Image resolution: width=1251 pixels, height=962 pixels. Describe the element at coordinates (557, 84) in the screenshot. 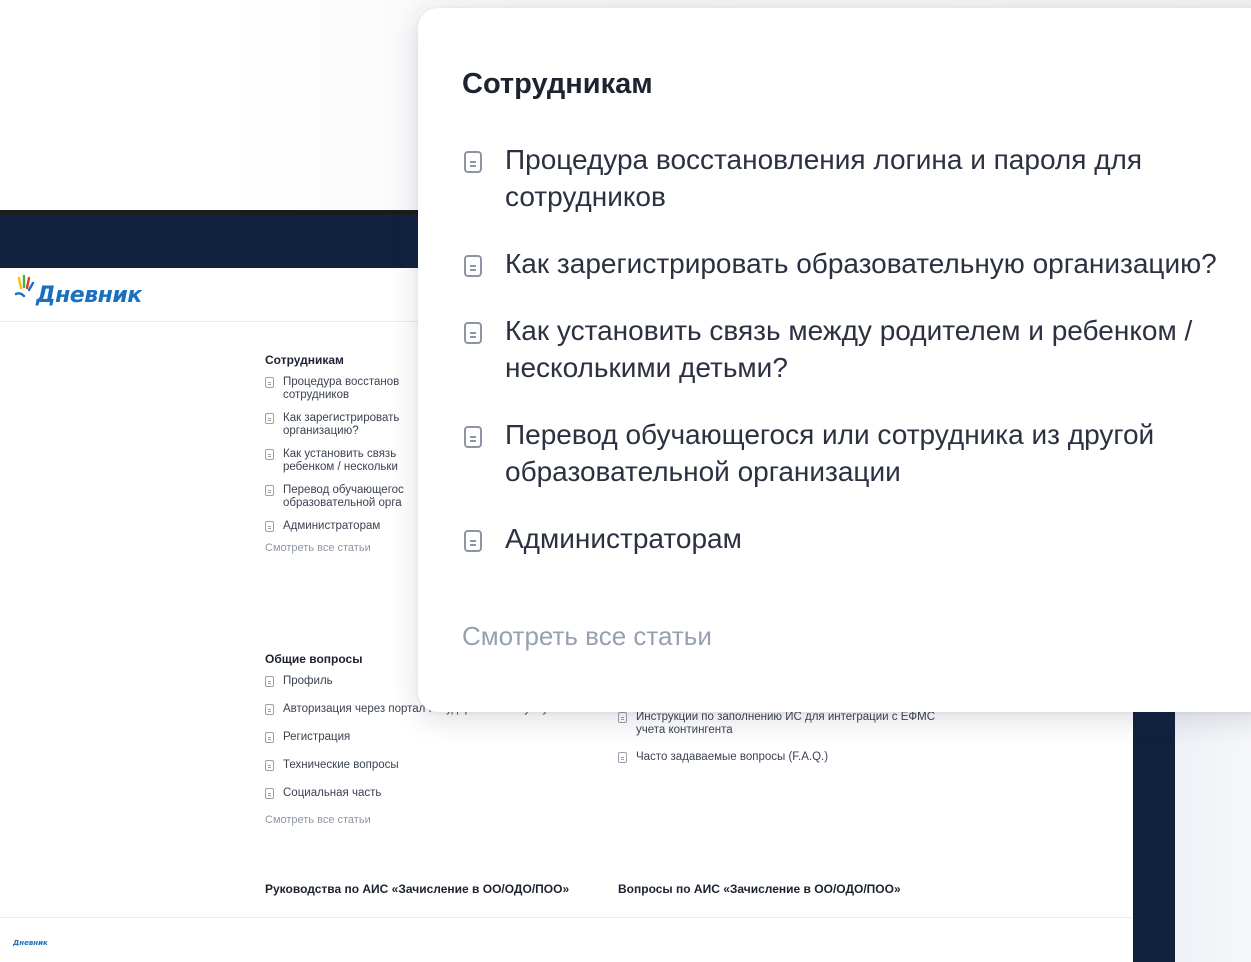

I see `card-title: Сотрудникам` at that location.